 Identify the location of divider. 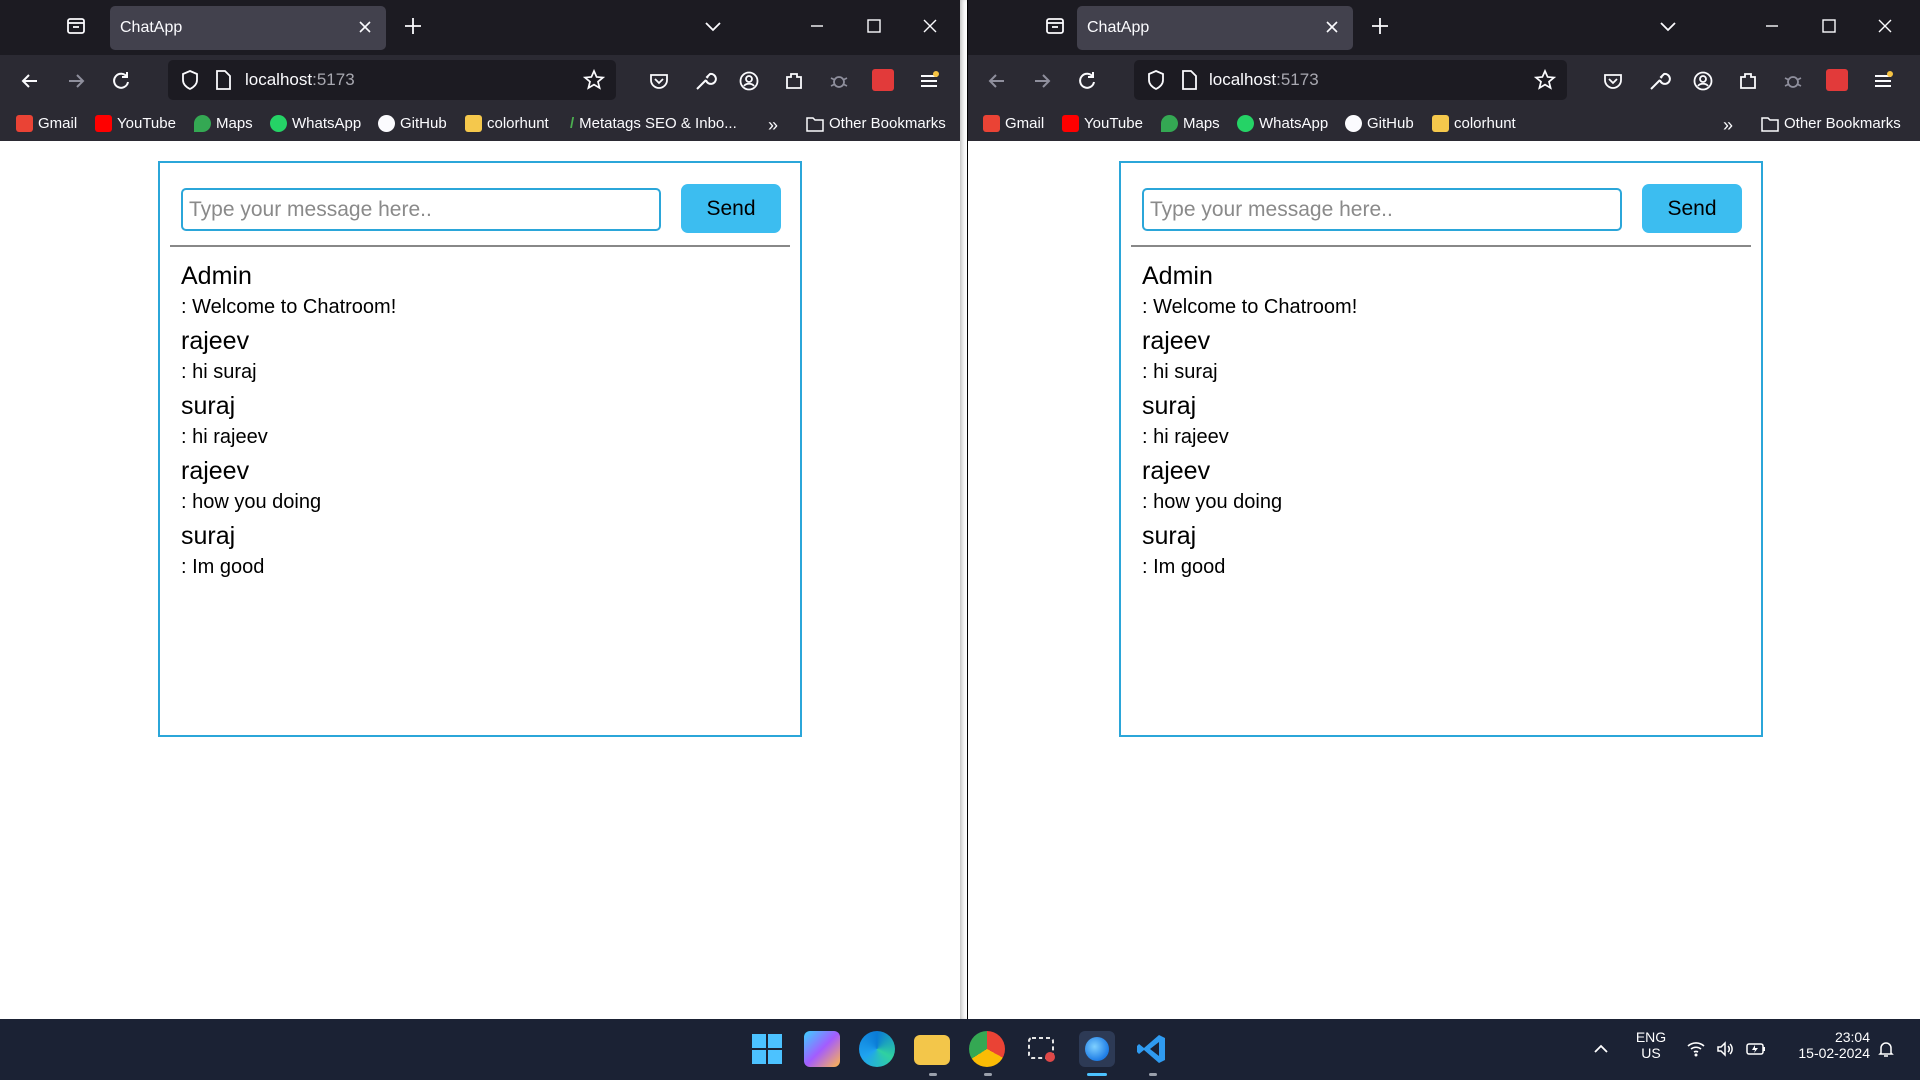
(1441, 246).